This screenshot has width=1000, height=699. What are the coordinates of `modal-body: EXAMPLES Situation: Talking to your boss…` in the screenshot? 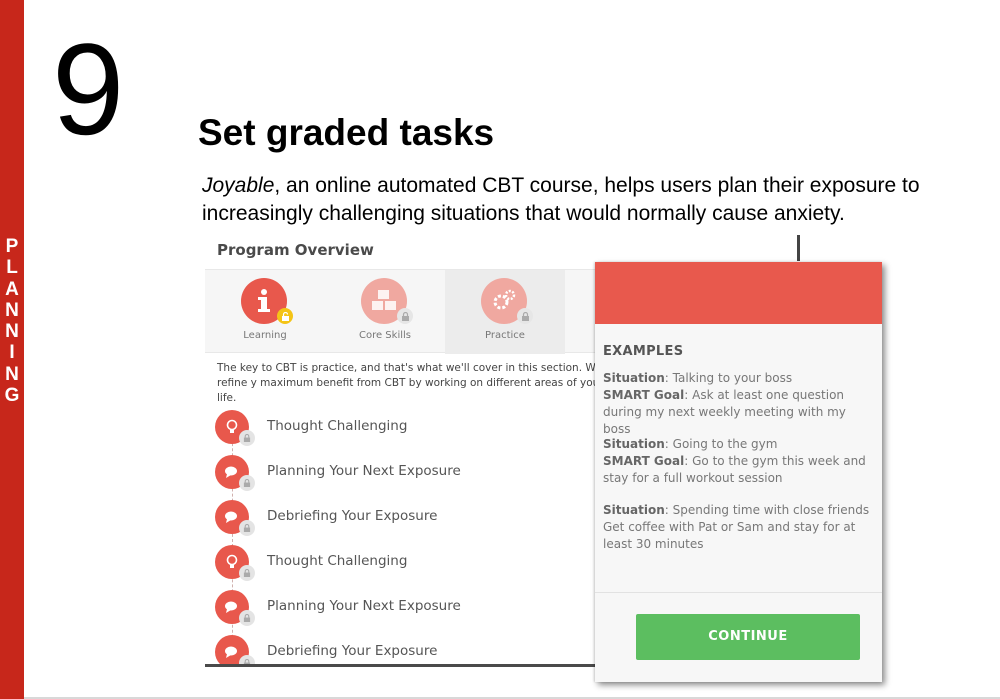 It's located at (738, 458).